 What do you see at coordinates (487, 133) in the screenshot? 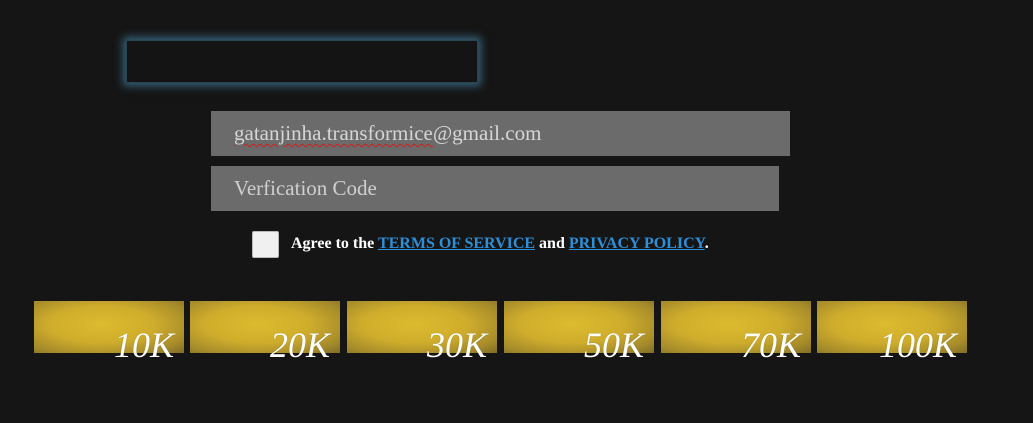
I see `email-domain-text: @gmail.com` at bounding box center [487, 133].